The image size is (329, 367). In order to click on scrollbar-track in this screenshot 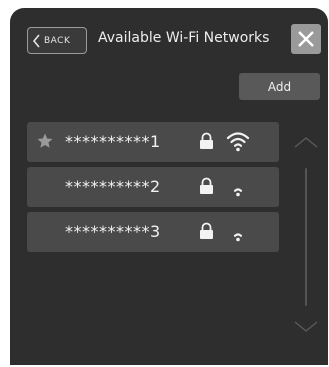, I will do `click(306, 237)`.